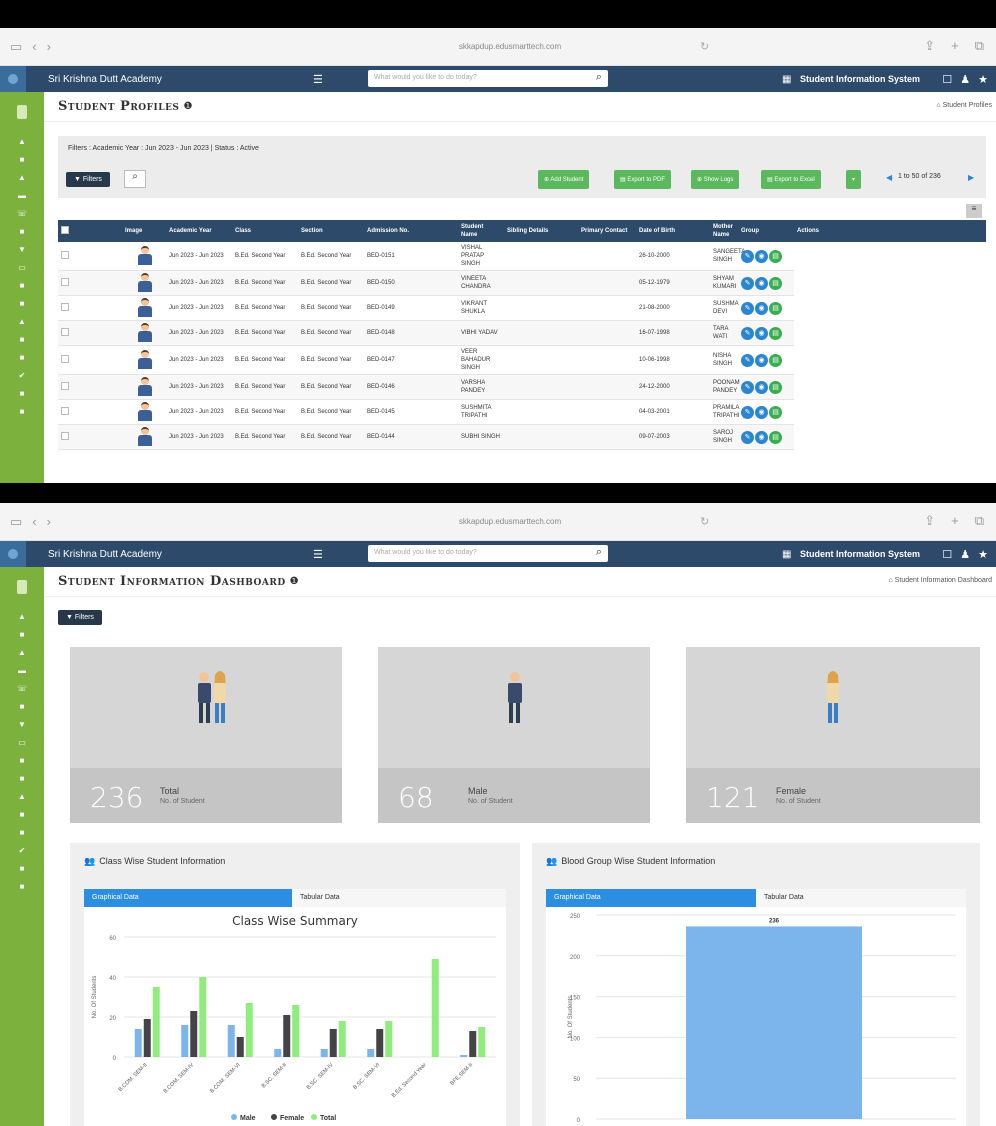 The height and width of the screenshot is (1126, 996). Describe the element at coordinates (964, 105) in the screenshot. I see `breadcrumb: ⌂ Student Profiles` at that location.